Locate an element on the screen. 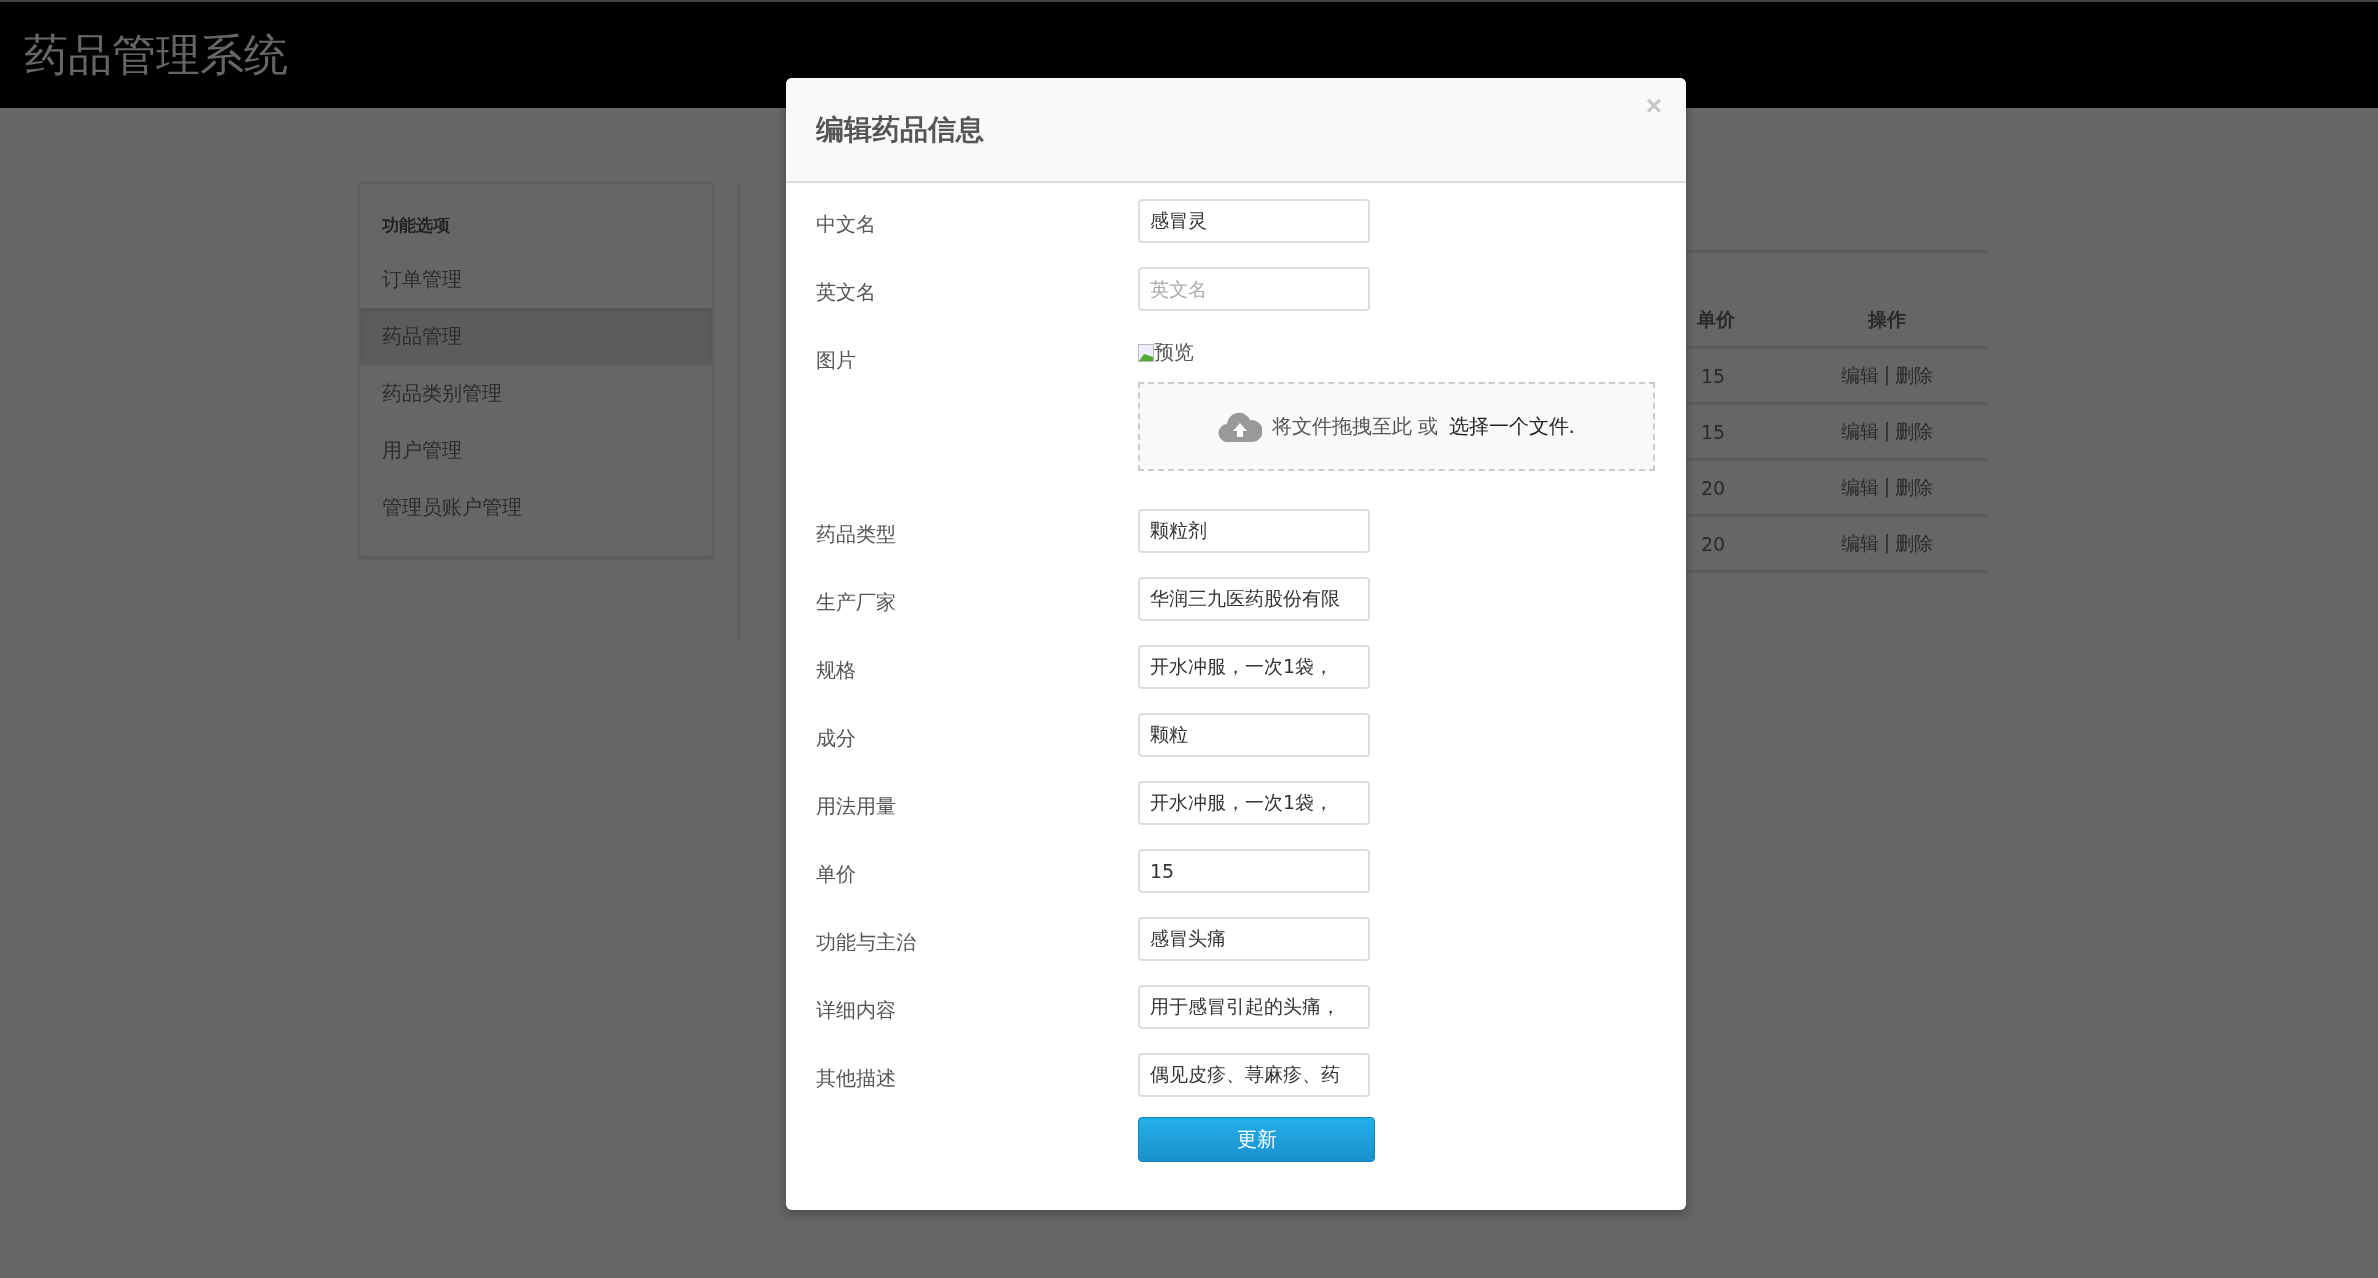  preview-text: 预览 is located at coordinates (1174, 352).